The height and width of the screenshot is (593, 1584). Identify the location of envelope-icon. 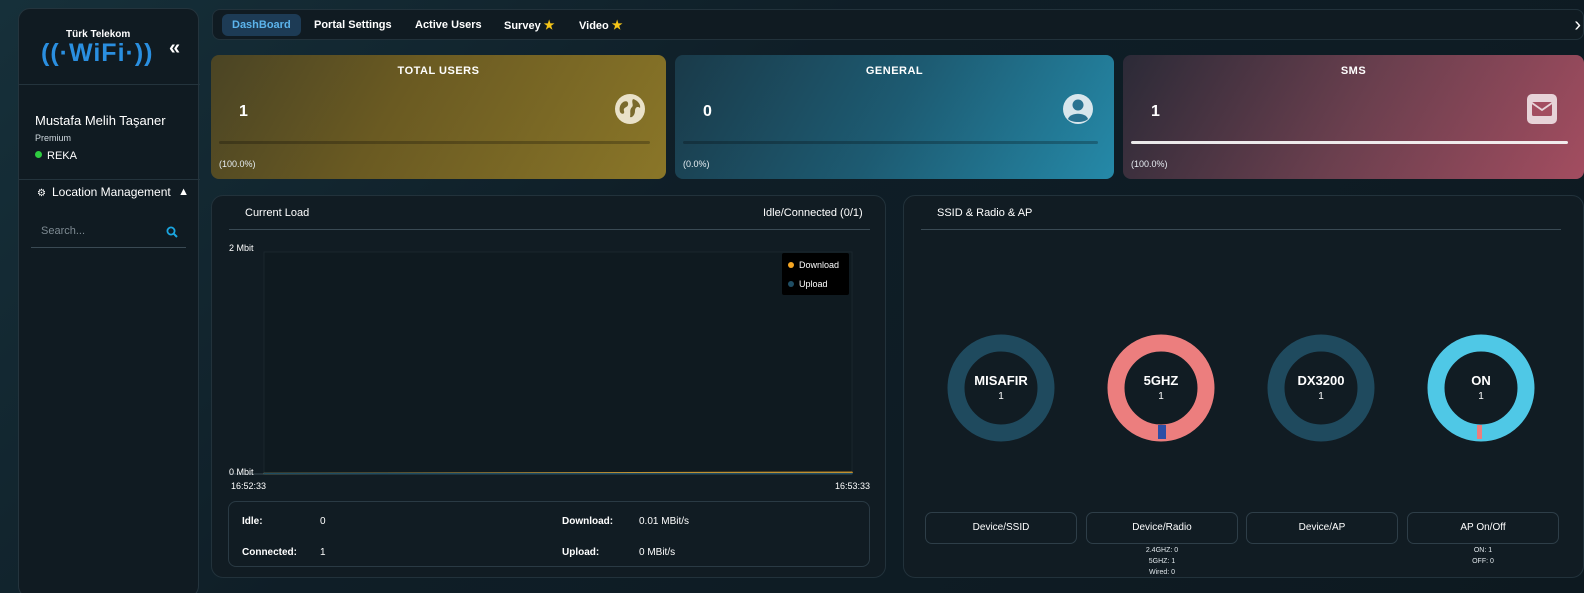
(1542, 109).